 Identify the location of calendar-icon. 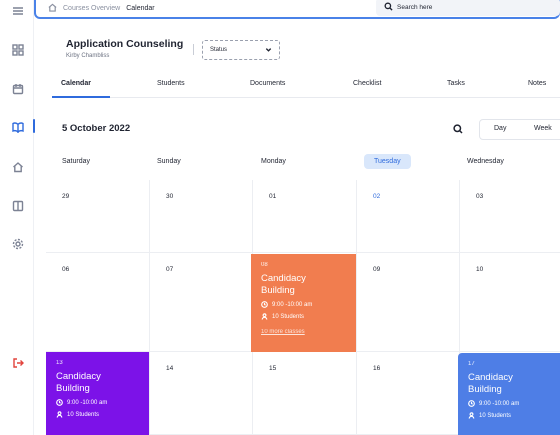
(17, 88).